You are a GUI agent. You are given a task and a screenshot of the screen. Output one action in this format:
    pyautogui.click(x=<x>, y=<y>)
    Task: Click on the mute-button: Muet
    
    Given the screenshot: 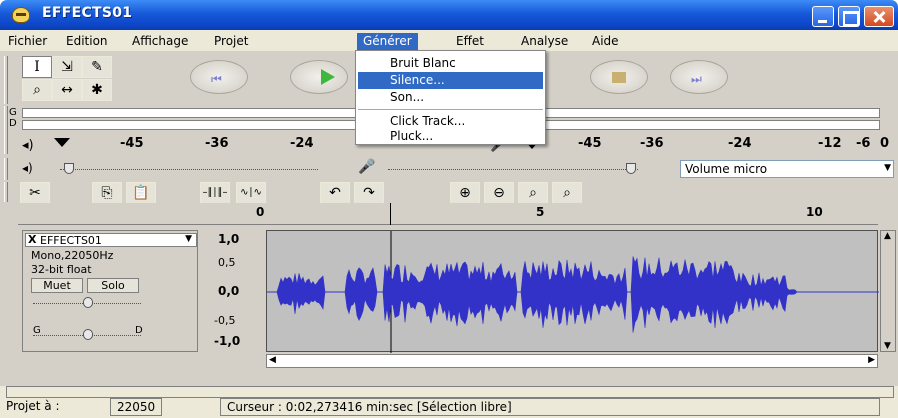 What is the action you would take?
    pyautogui.click(x=57, y=285)
    